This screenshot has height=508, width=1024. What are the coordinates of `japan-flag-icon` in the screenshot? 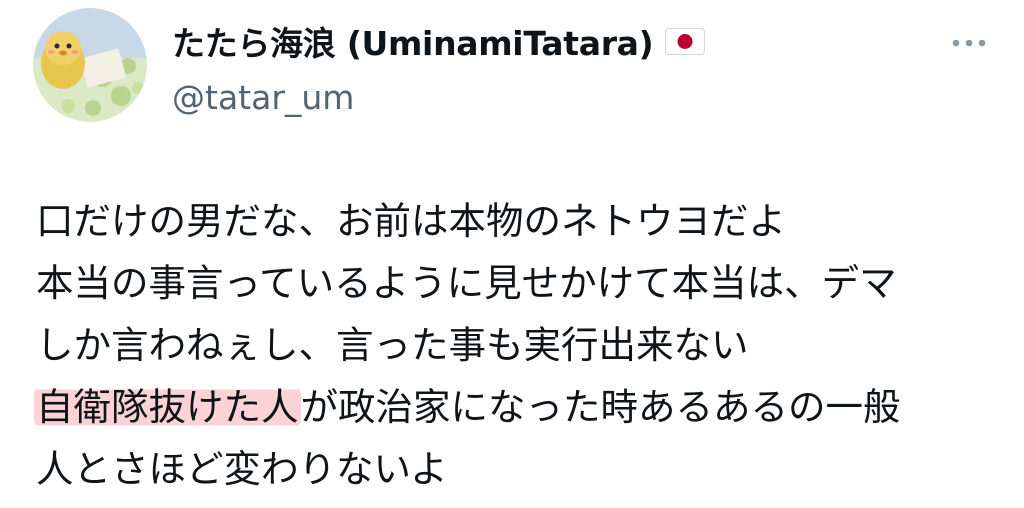 It's located at (685, 41).